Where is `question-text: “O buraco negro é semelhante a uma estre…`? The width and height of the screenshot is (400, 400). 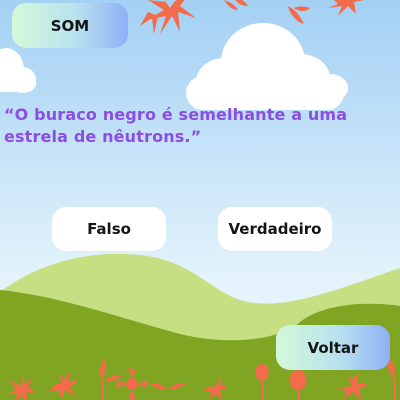 question-text: “O buraco negro é semelhante a uma estre… is located at coordinates (176, 125).